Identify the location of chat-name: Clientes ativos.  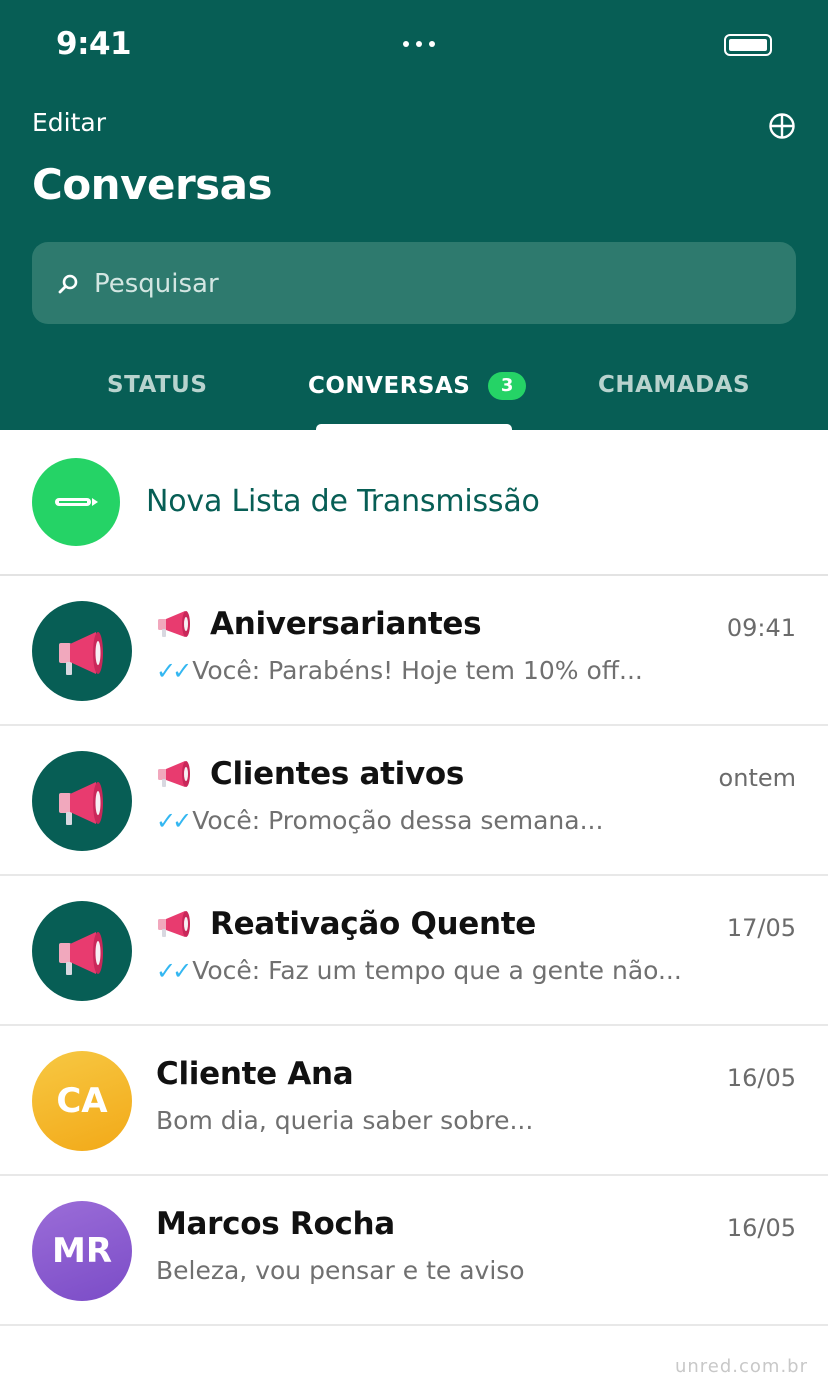
(310, 774).